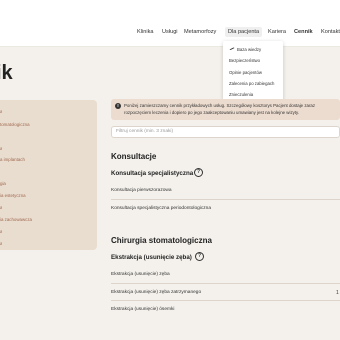 The image size is (340, 340). What do you see at coordinates (156, 292) in the screenshot?
I see `price-row: Ekstrakcja (usunięcie) zęba zatrzymanego` at bounding box center [156, 292].